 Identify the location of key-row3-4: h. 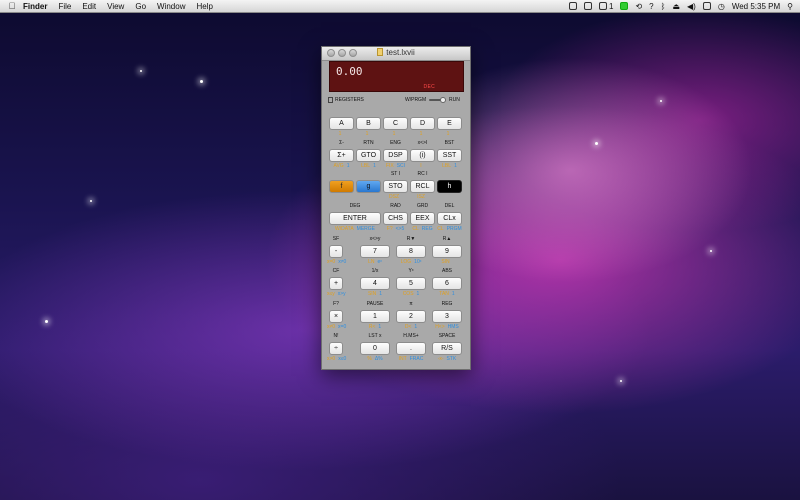
(449, 186).